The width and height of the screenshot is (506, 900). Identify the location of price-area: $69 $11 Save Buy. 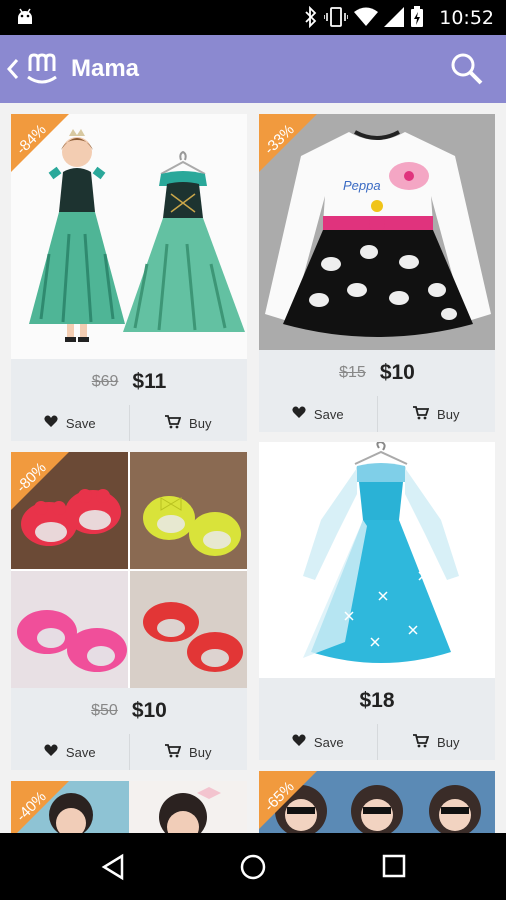
(129, 400).